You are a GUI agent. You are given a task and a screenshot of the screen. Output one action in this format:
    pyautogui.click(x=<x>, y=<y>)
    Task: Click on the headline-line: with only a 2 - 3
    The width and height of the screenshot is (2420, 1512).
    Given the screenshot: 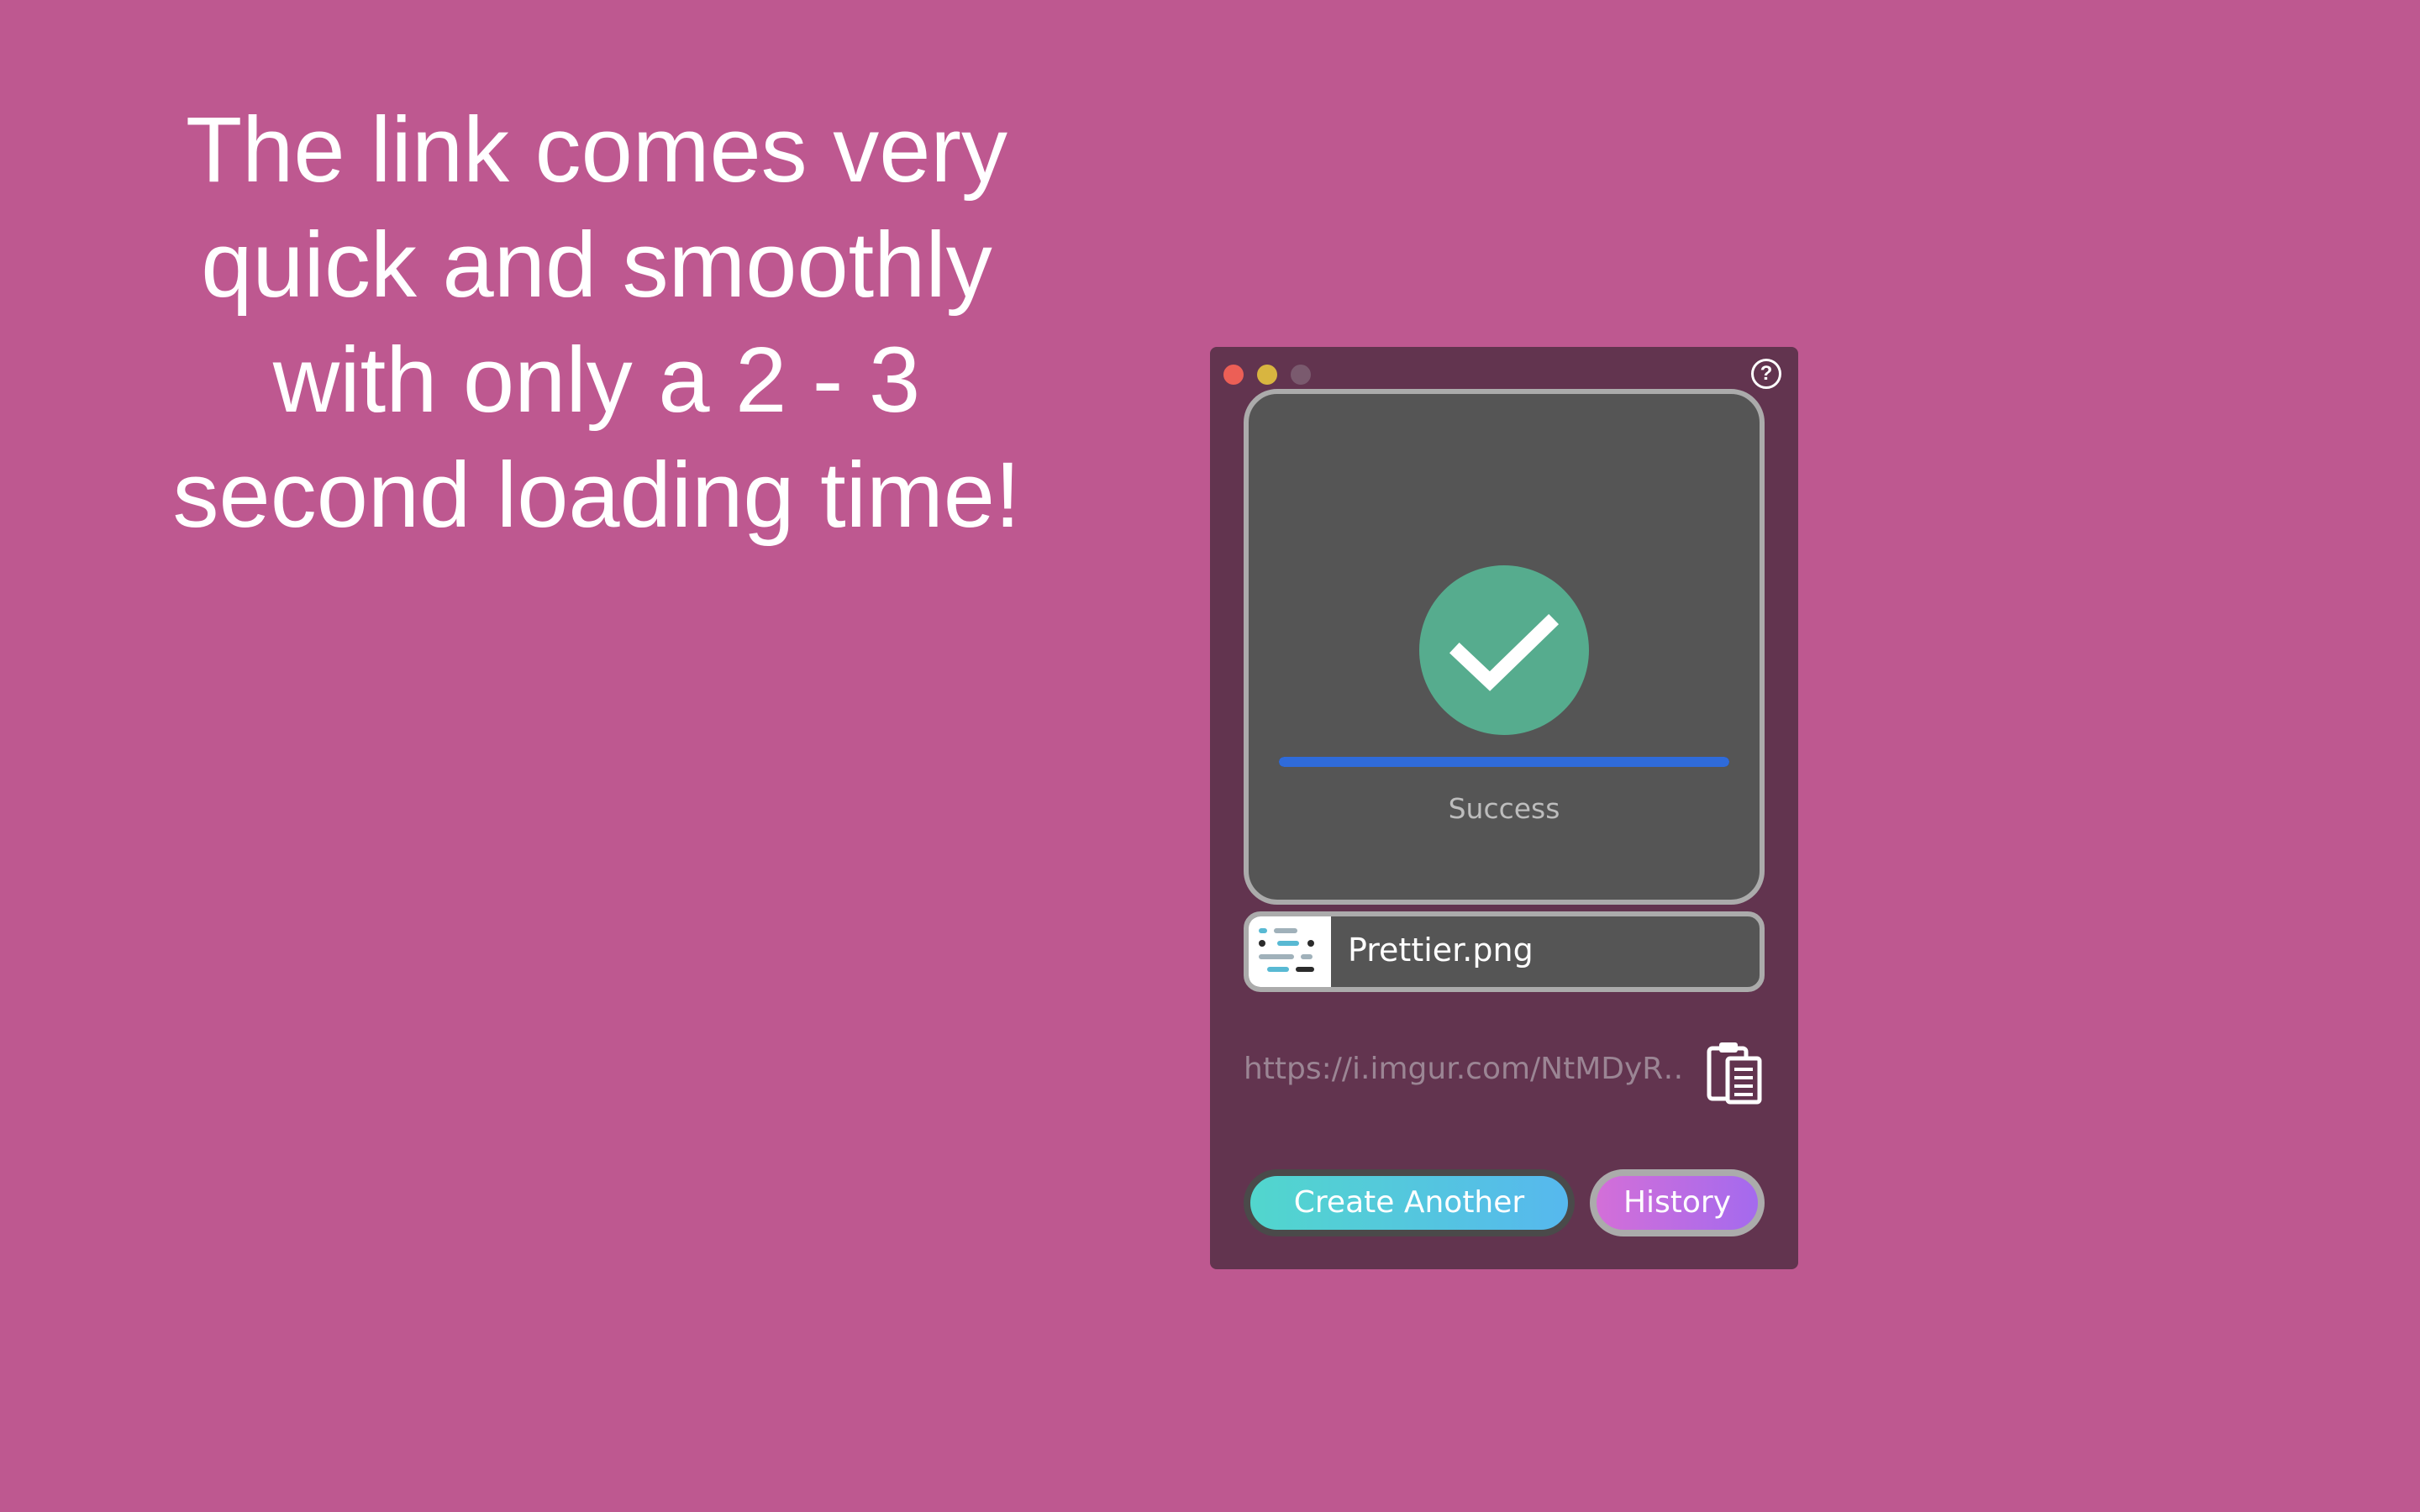 What is the action you would take?
    pyautogui.click(x=597, y=380)
    